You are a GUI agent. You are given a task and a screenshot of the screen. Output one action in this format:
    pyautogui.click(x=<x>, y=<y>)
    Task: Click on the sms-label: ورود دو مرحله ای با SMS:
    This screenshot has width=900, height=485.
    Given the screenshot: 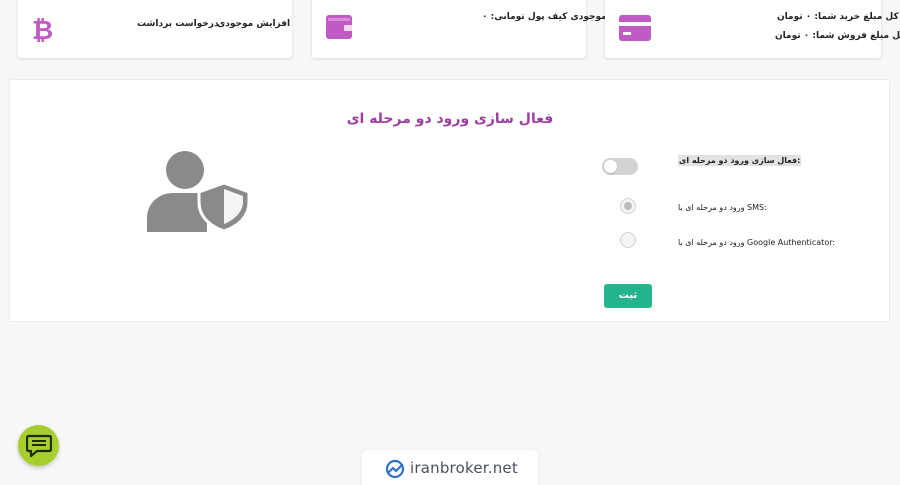 What is the action you would take?
    pyautogui.click(x=722, y=207)
    